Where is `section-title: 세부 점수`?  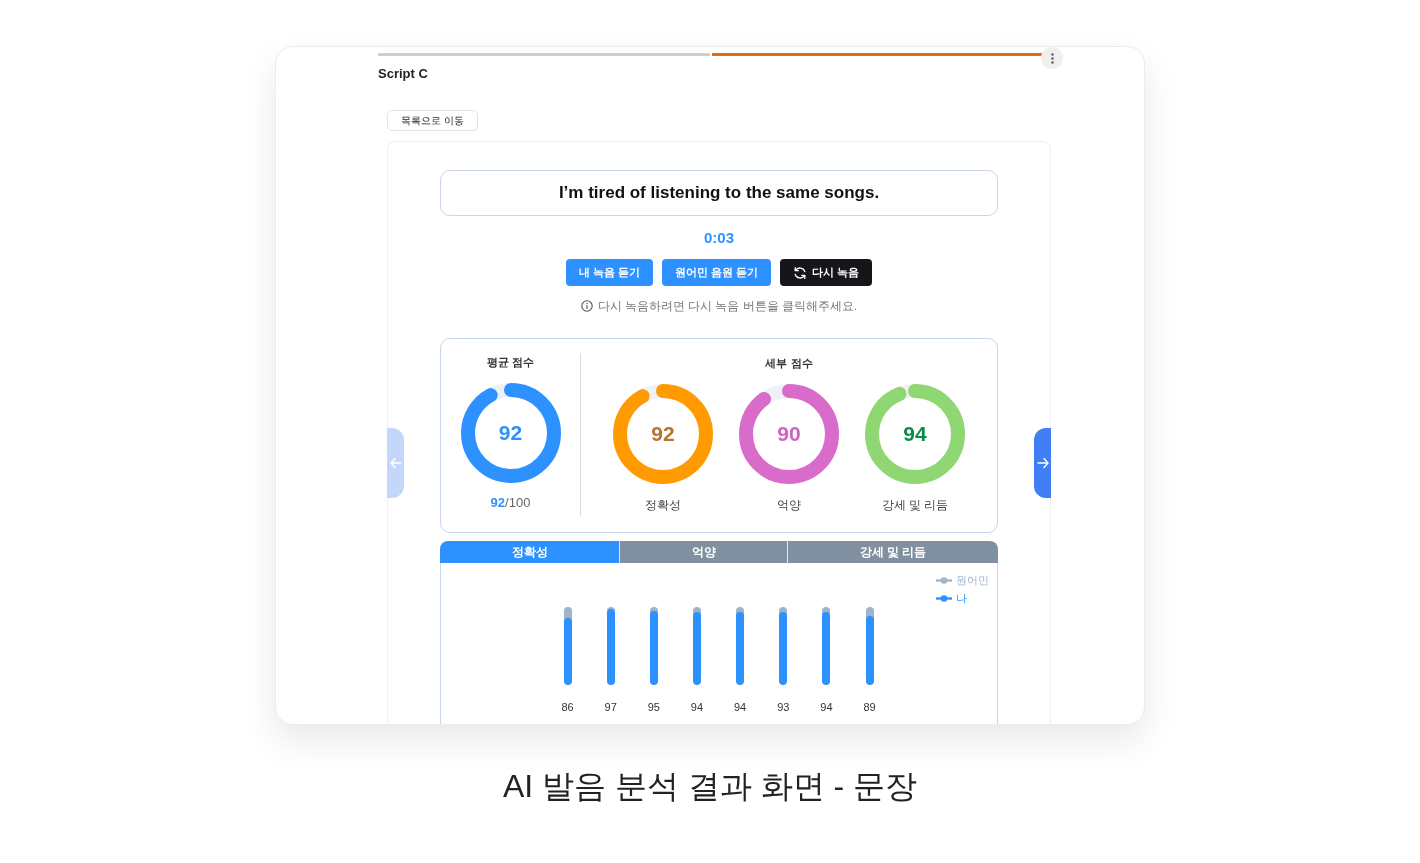
section-title: 세부 점수 is located at coordinates (789, 363).